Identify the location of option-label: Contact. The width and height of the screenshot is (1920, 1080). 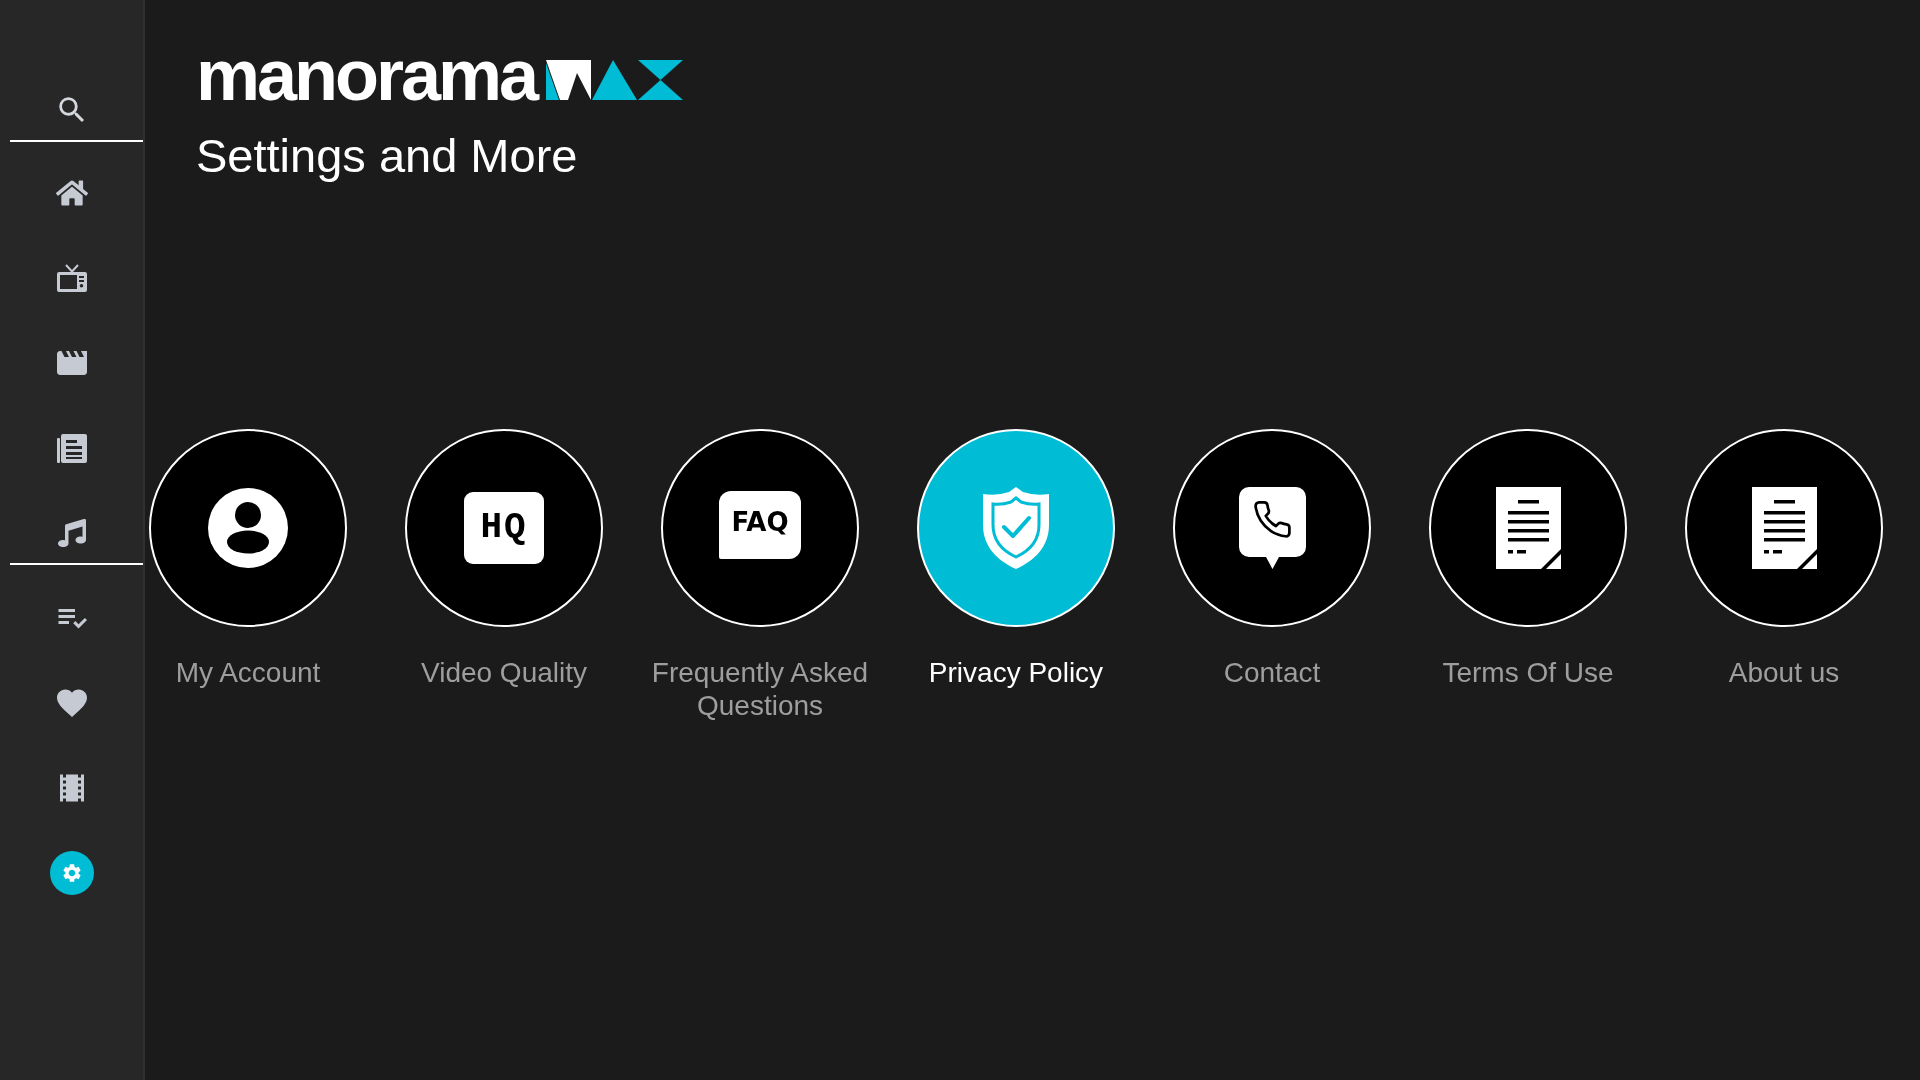
(1272, 672).